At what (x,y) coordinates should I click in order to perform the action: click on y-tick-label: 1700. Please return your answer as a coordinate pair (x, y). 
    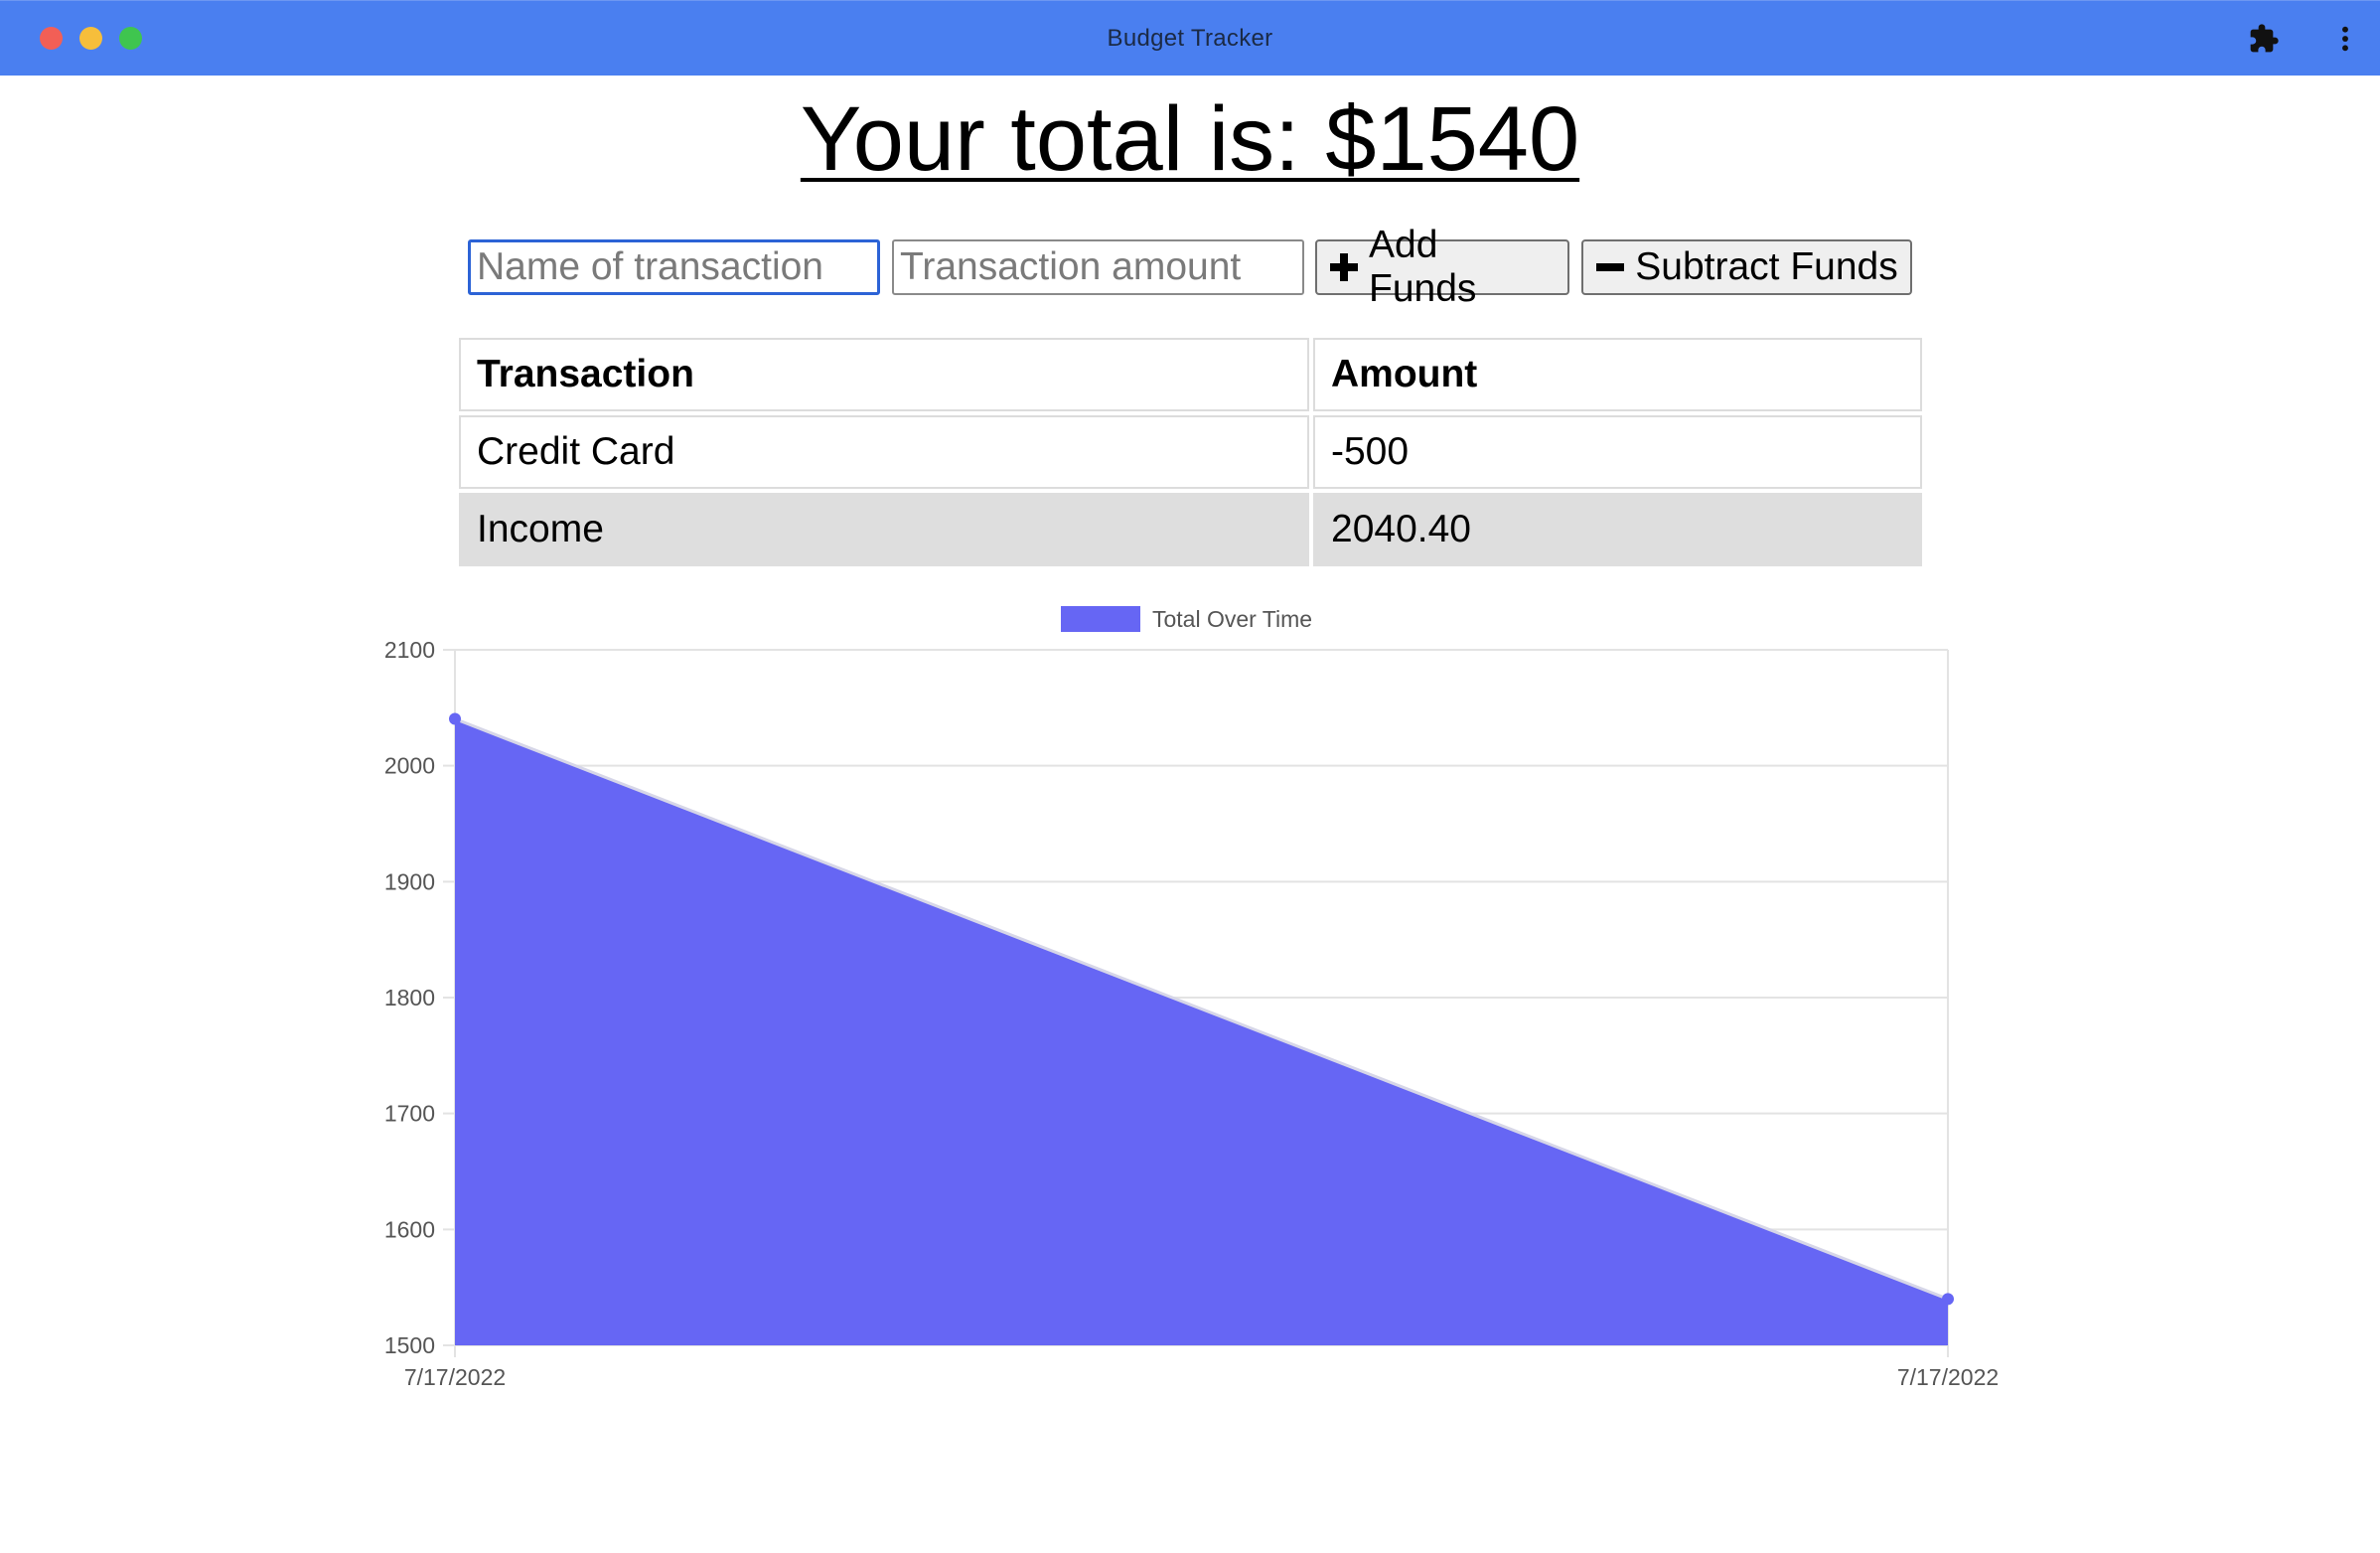
    Looking at the image, I should click on (409, 1114).